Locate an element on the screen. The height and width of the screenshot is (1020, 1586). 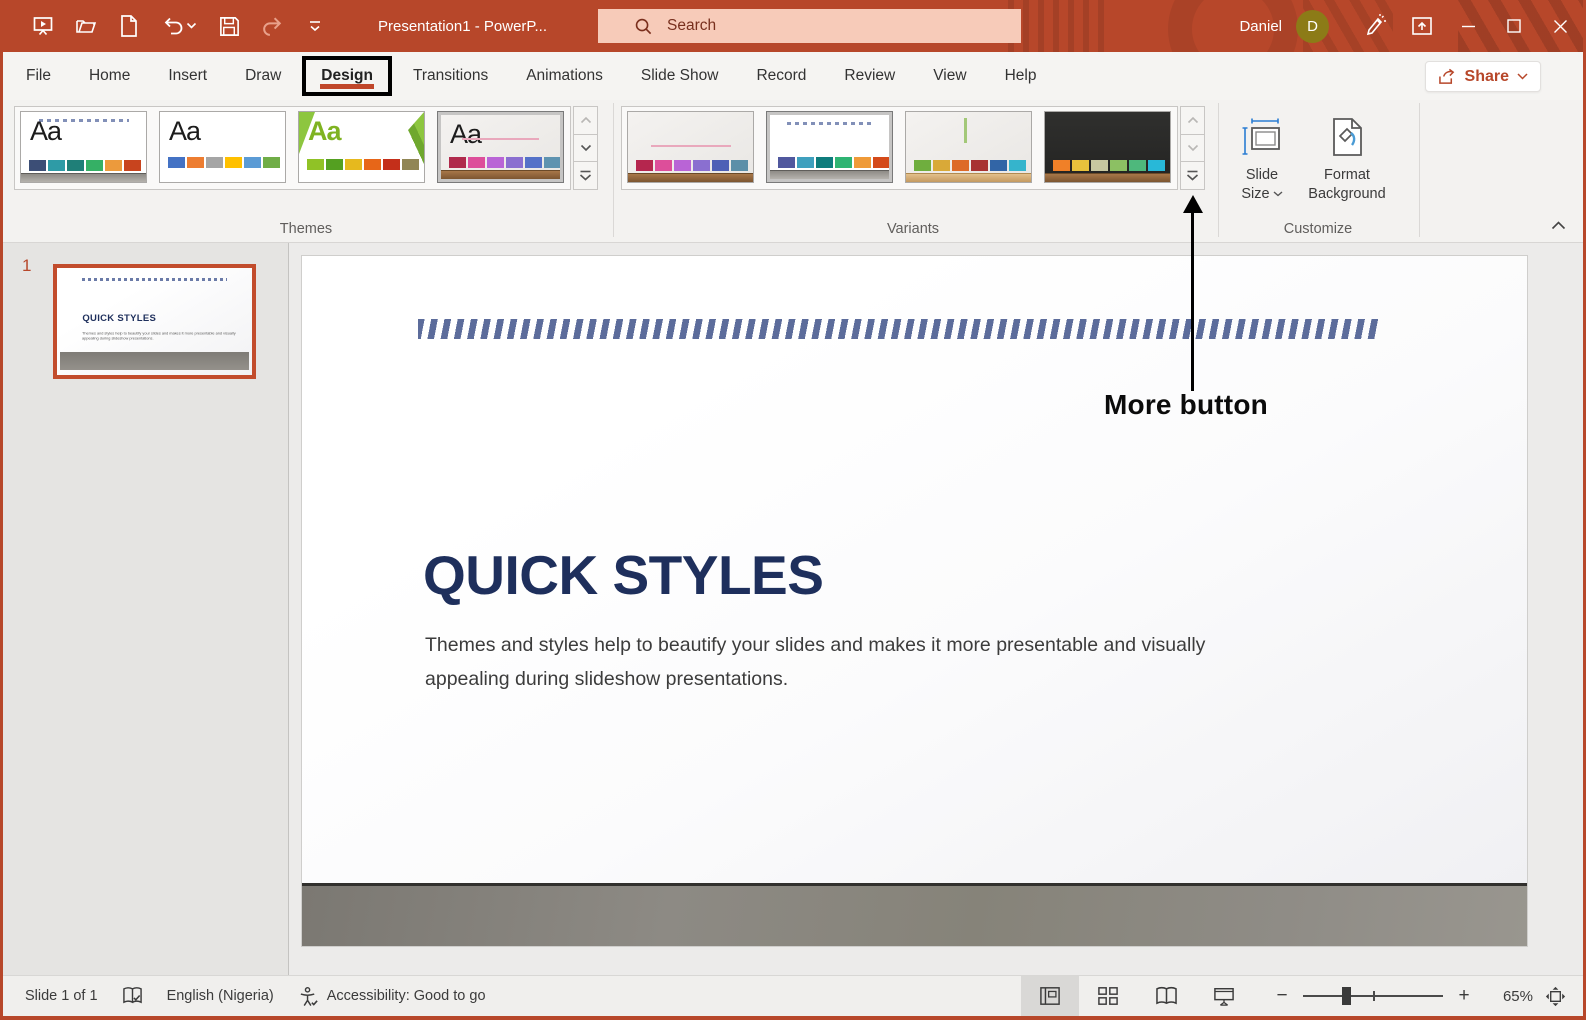
customize-qat-button is located at coordinates (315, 26).